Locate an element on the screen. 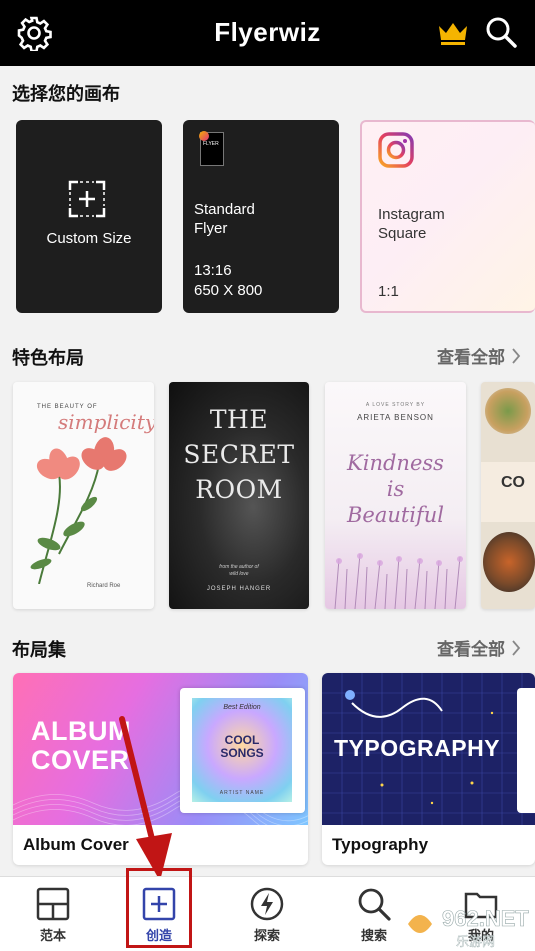 Image resolution: width=535 pixels, height=951 pixels. secret-room-title: THE SECRET ROOM is located at coordinates (239, 454).